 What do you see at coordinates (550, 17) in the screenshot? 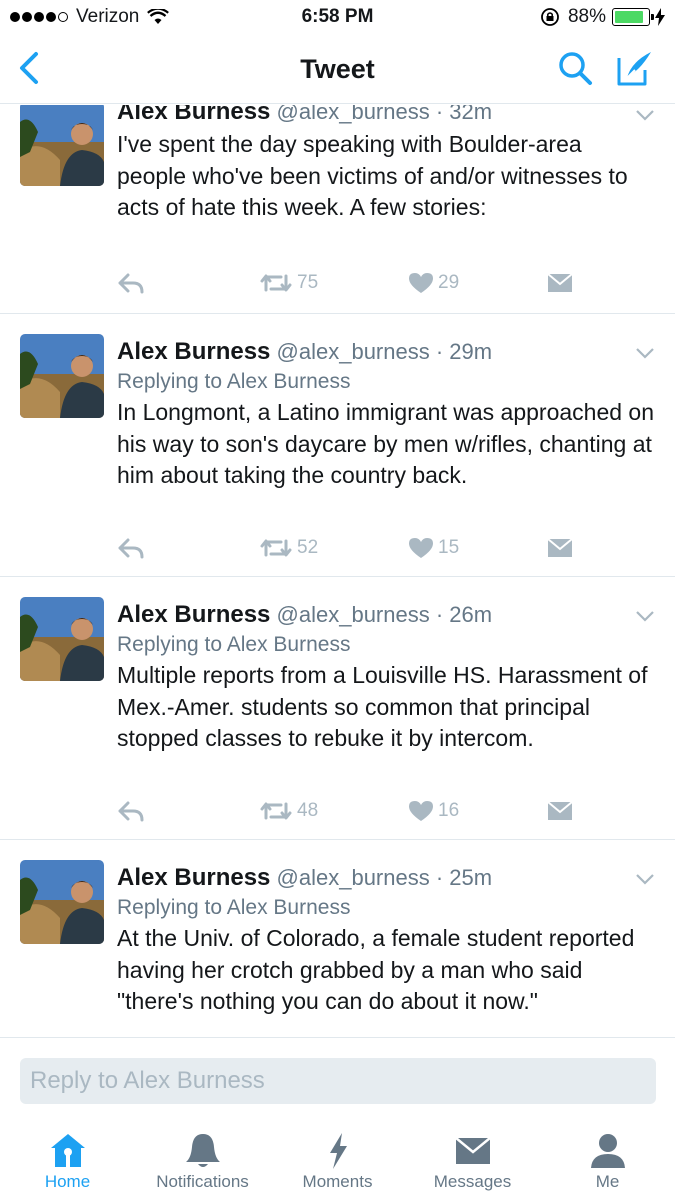
I see `rotation-lock-icon` at bounding box center [550, 17].